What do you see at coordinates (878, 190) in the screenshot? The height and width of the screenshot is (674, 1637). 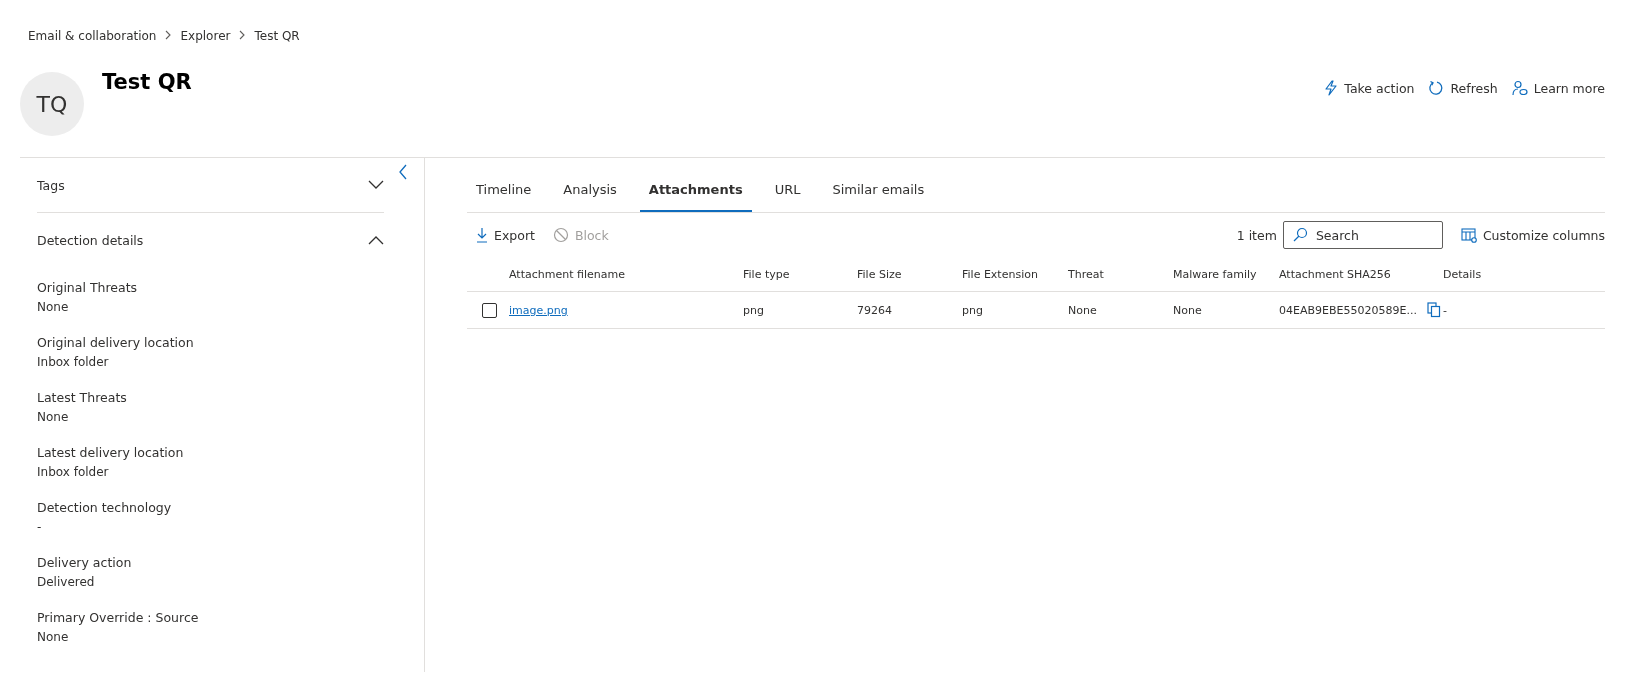 I see `tab: Similar emails` at bounding box center [878, 190].